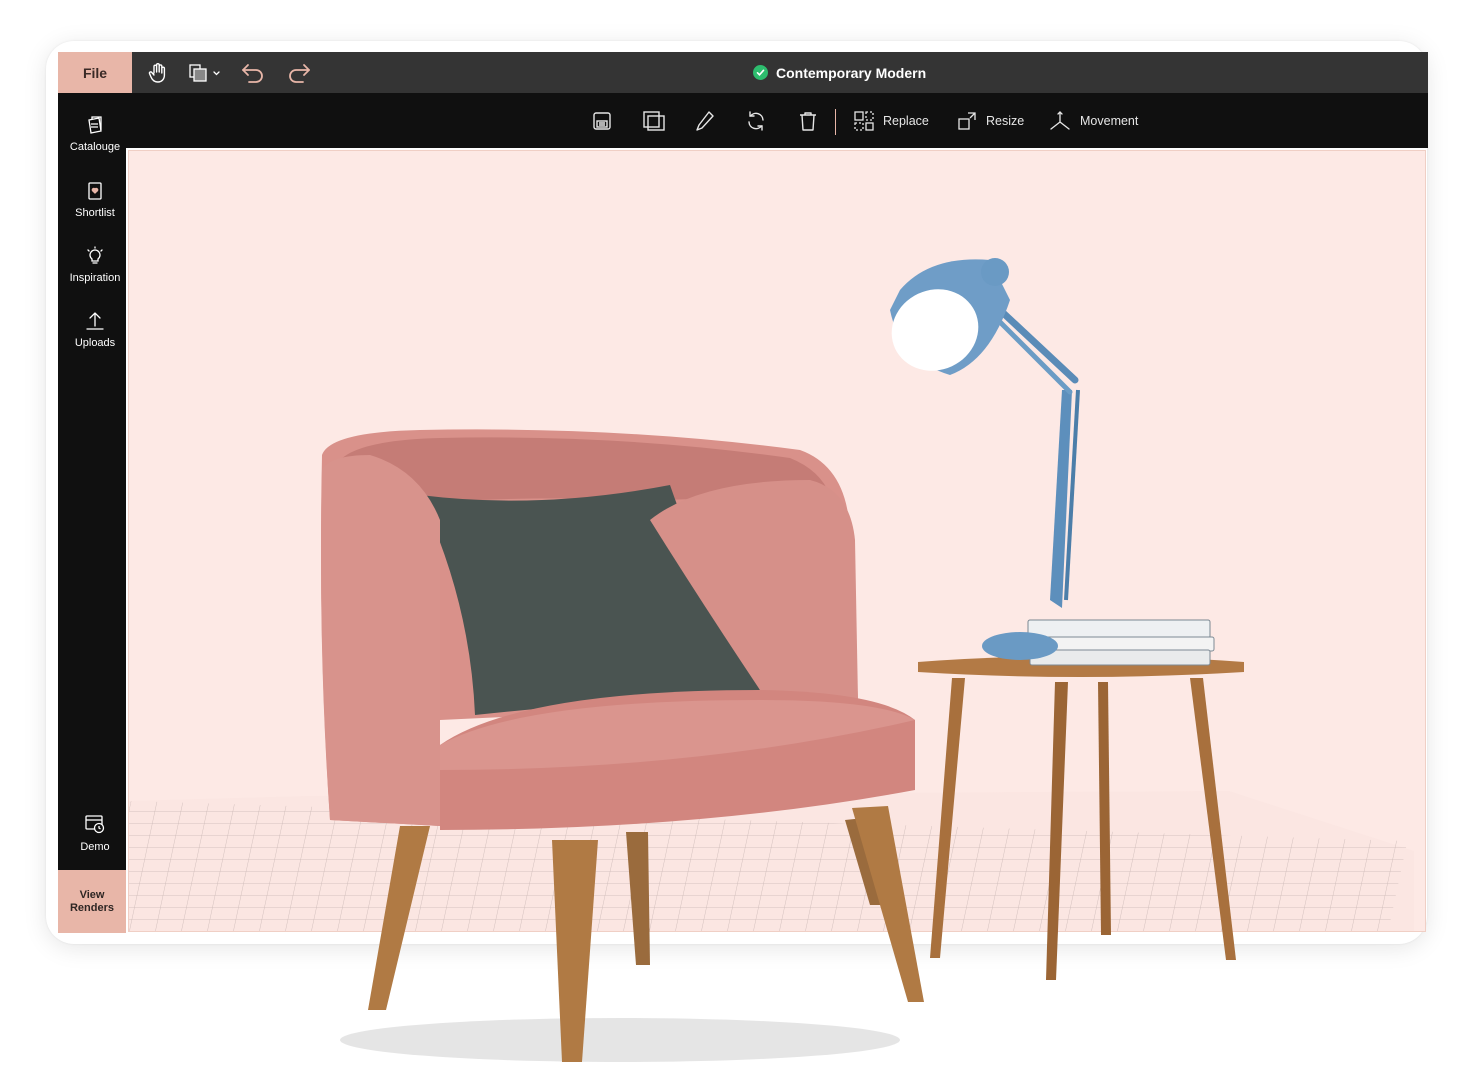  I want to click on file-menu-button: File, so click(95, 72).